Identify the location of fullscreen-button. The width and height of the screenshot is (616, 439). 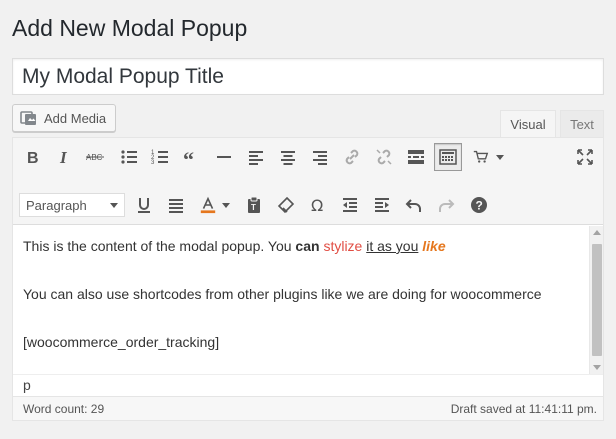
(585, 157).